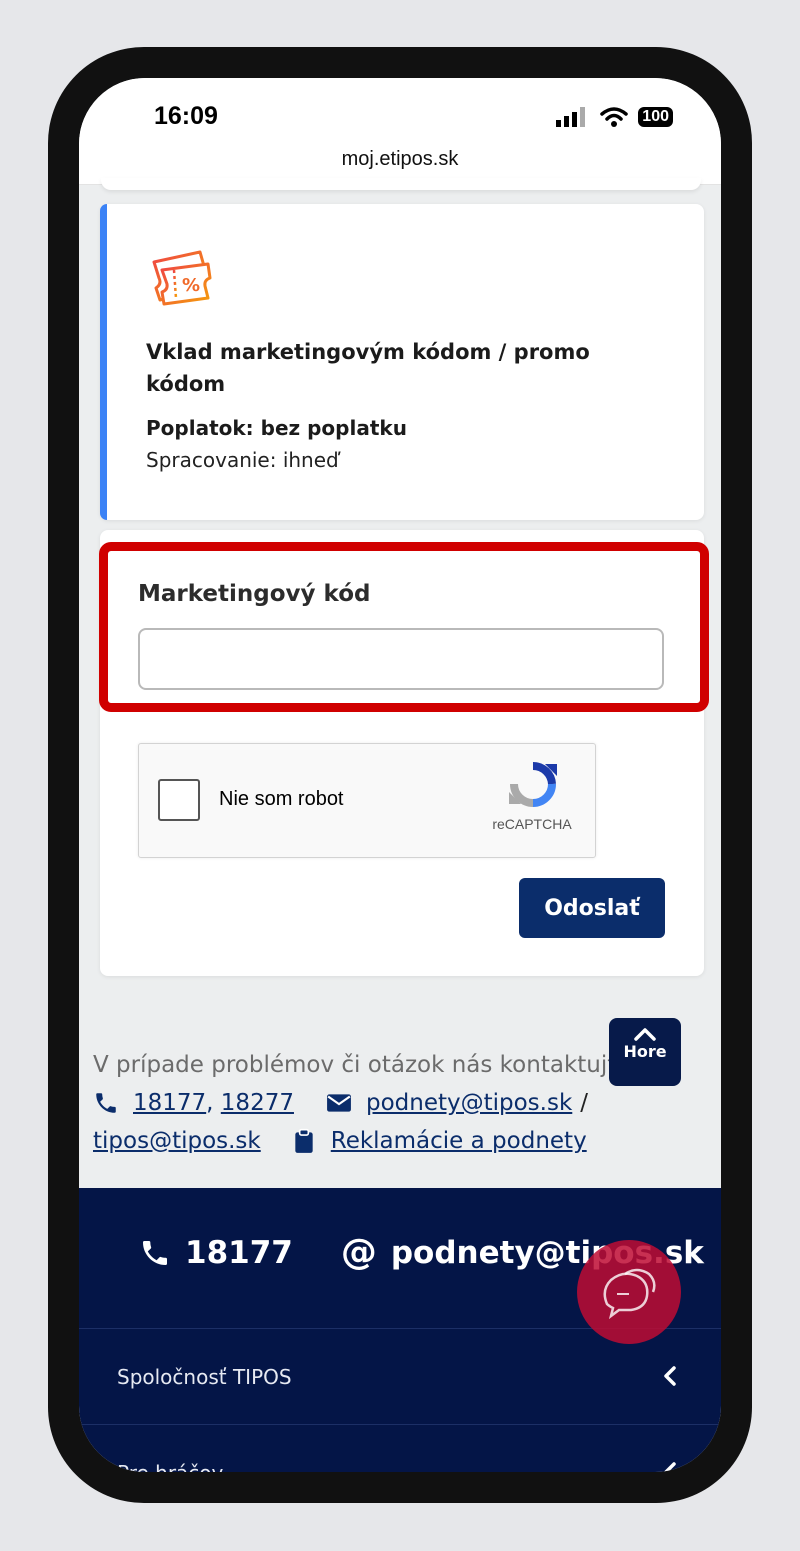  I want to click on contact-row-2: tipos@tipos.sk Reklamácie a podnety, so click(340, 1141).